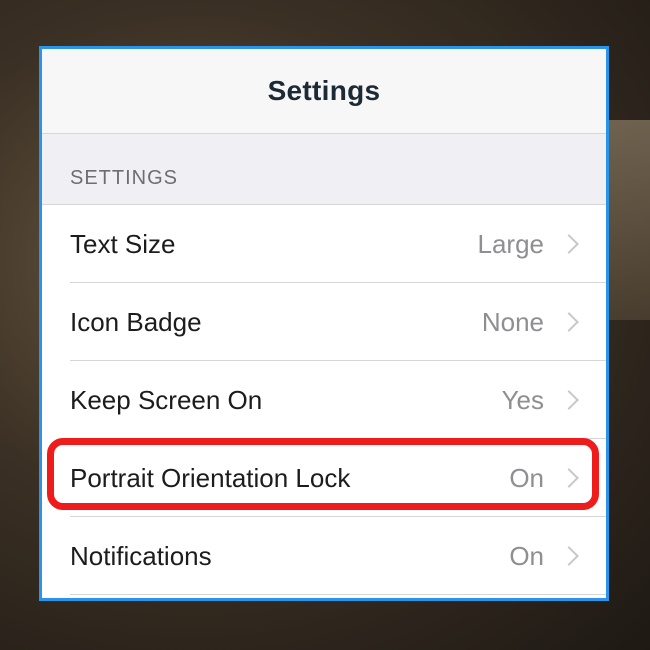 Image resolution: width=650 pixels, height=650 pixels. What do you see at coordinates (324, 556) in the screenshot?
I see `settings-row-notifications: Notifications On` at bounding box center [324, 556].